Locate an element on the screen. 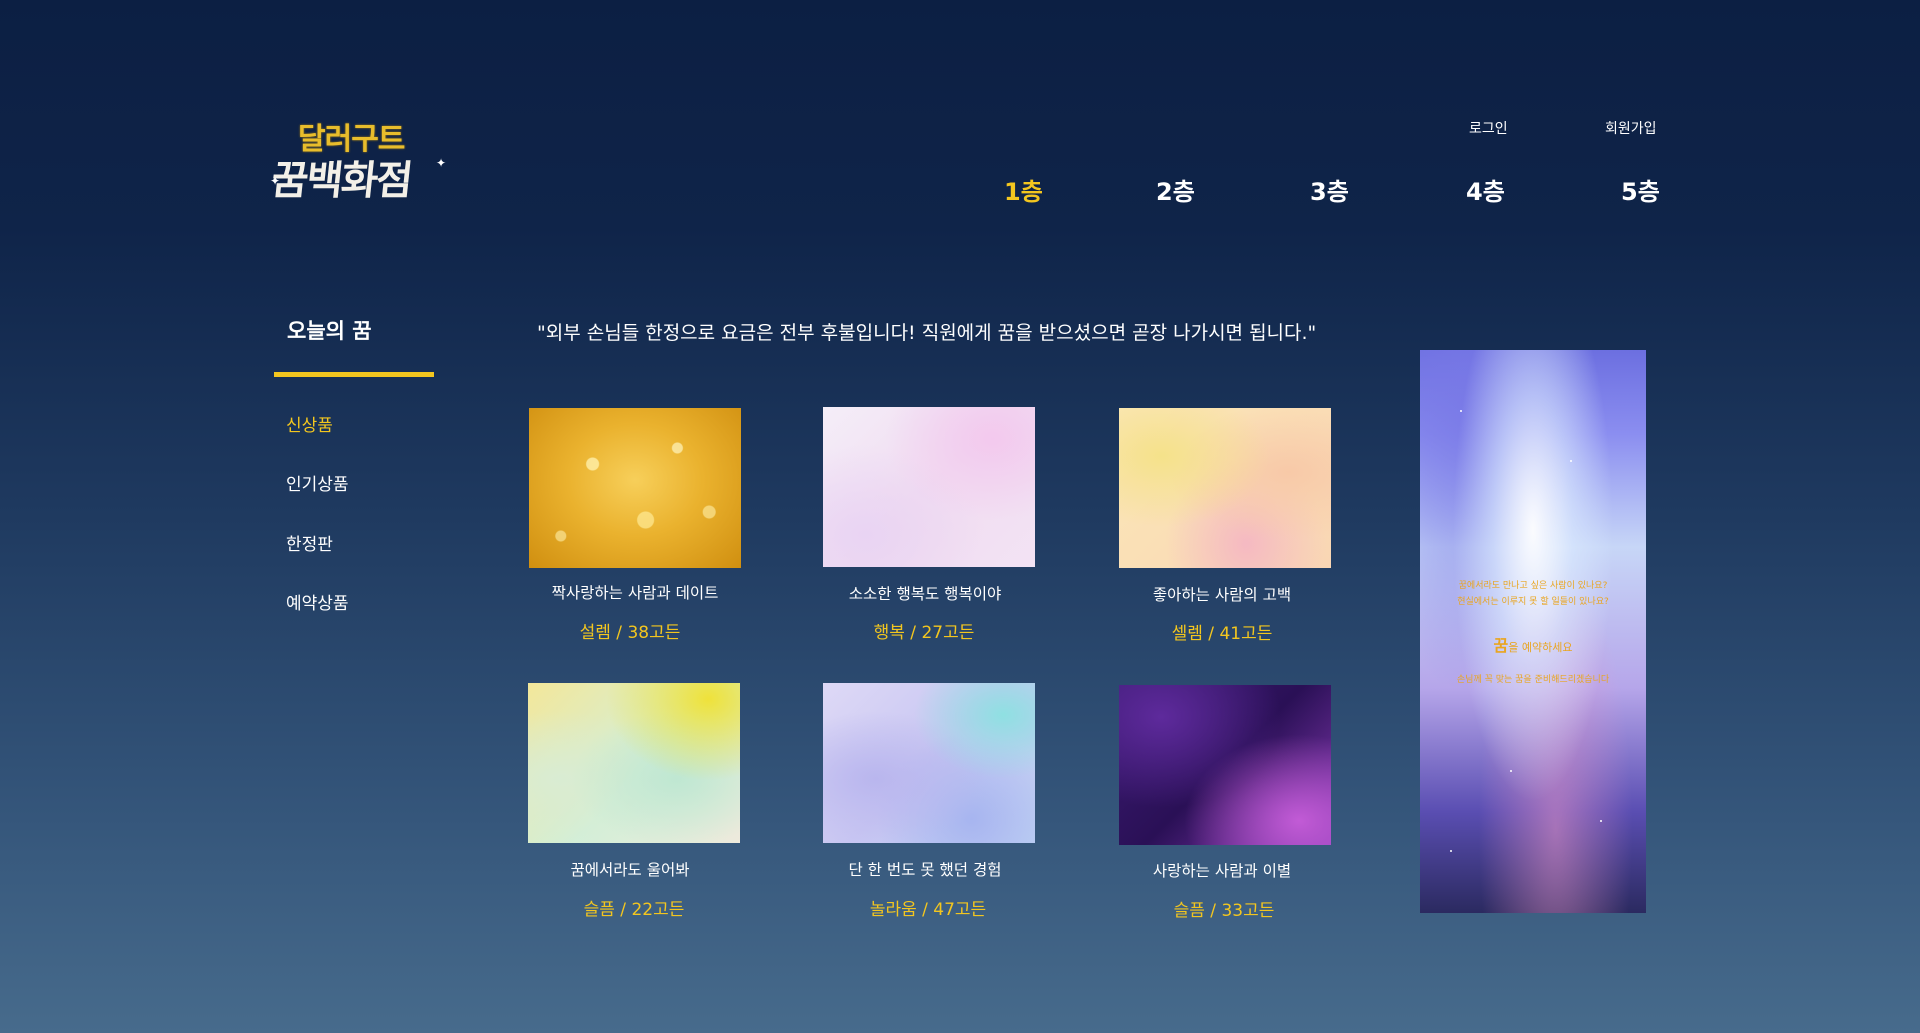 The image size is (1920, 1033). floor-nav-5: 5층 is located at coordinates (1640, 189).